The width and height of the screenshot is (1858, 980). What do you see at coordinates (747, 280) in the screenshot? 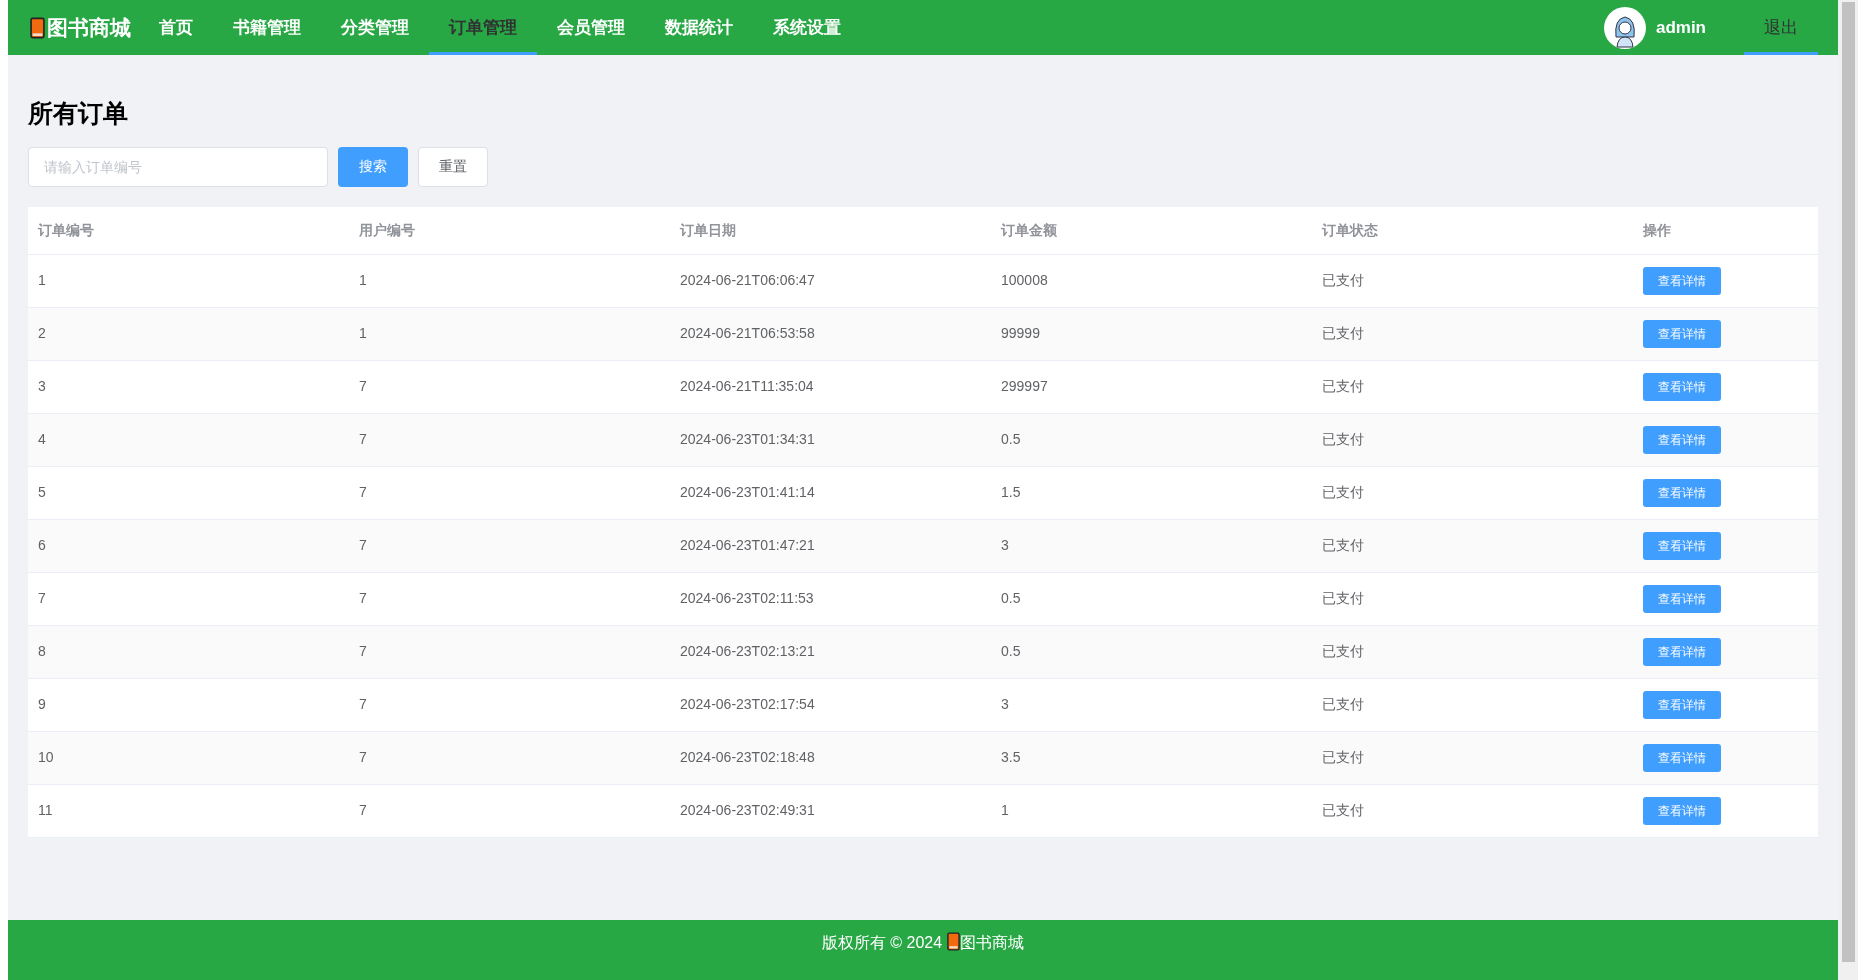
I see `table-cell-text: 2024-06-21T06:06:47` at bounding box center [747, 280].